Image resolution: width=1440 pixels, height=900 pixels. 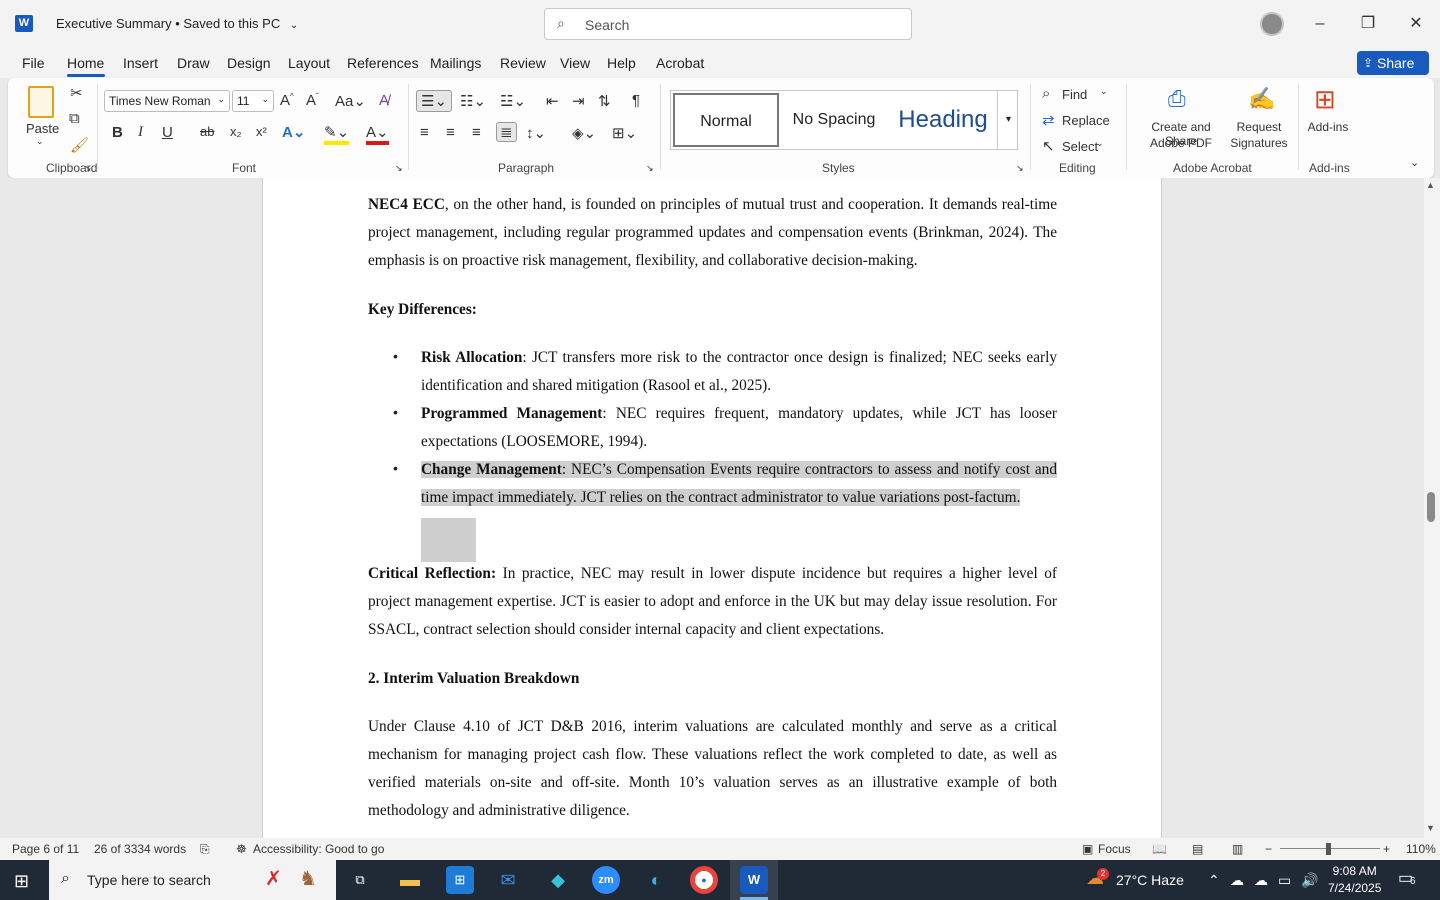 What do you see at coordinates (943, 120) in the screenshot?
I see `style-heading: Heading` at bounding box center [943, 120].